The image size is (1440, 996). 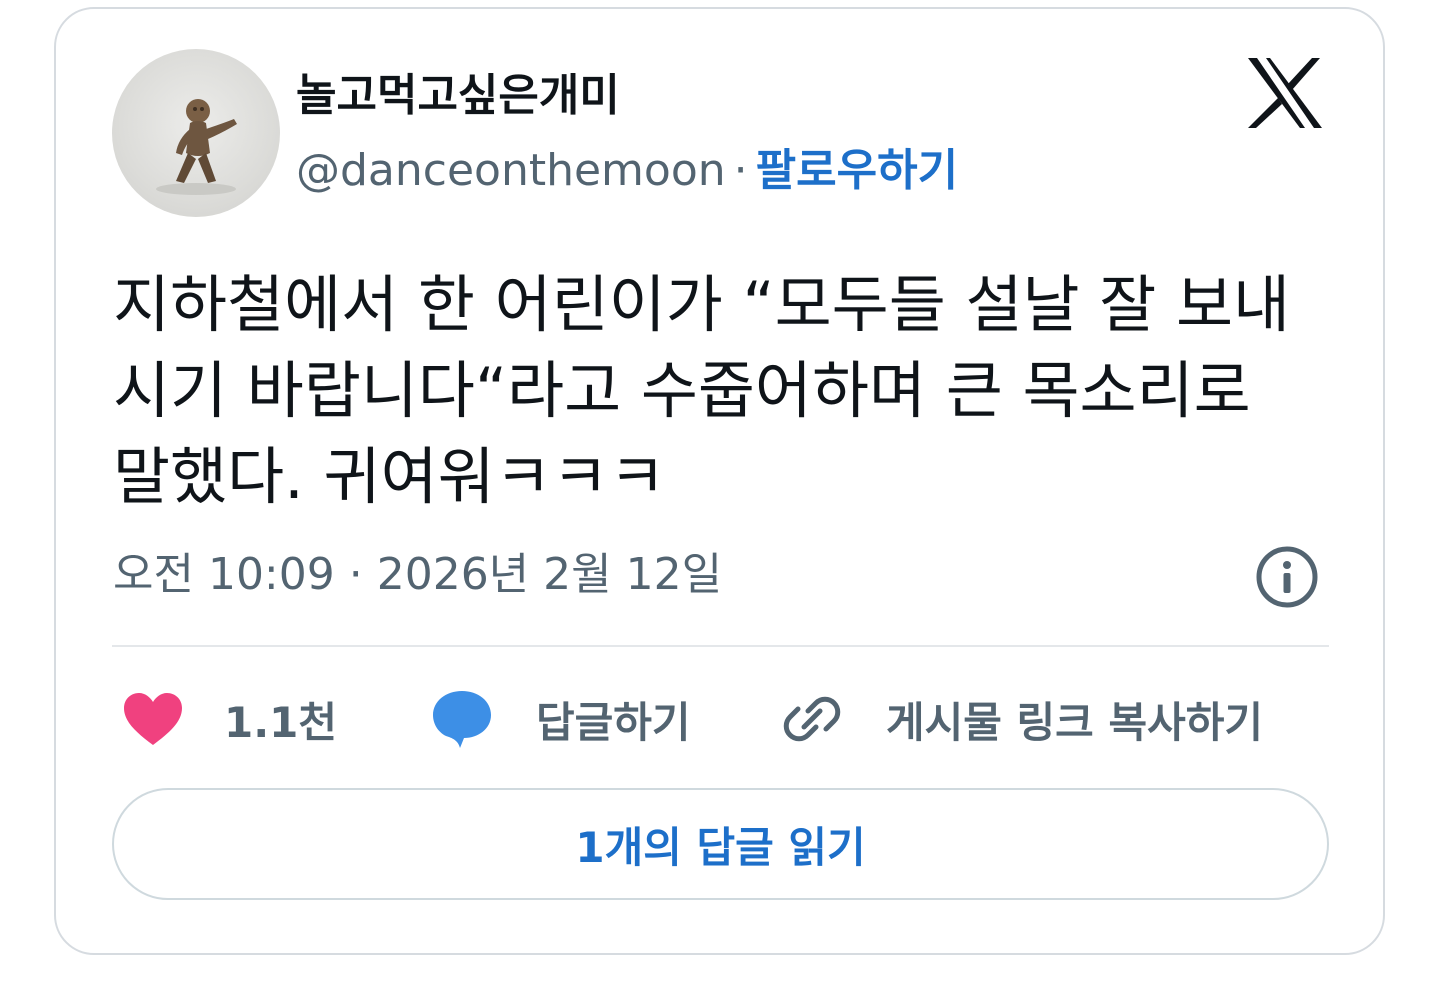 I want to click on x-logo-icon, so click(x=1285, y=93).